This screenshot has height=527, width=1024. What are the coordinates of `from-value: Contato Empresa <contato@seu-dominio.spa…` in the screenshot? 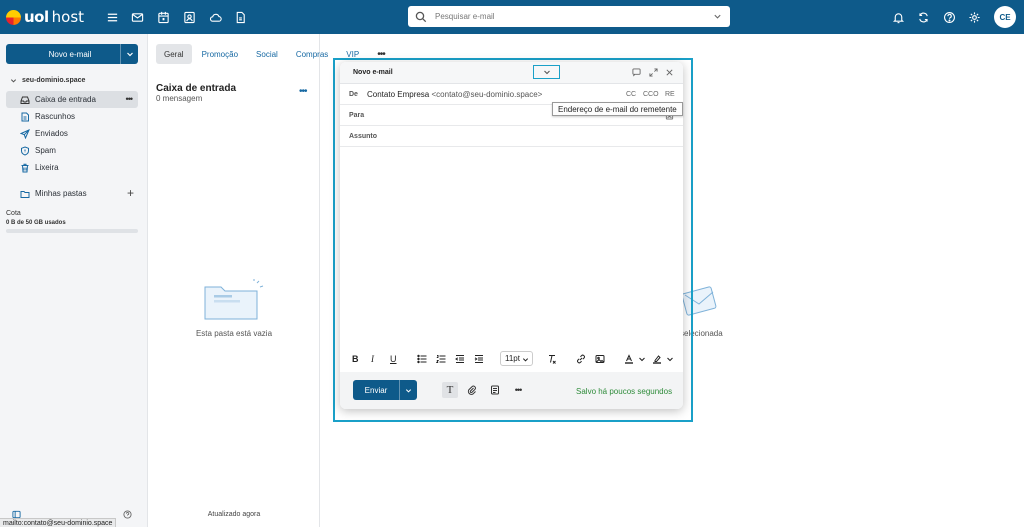 It's located at (454, 94).